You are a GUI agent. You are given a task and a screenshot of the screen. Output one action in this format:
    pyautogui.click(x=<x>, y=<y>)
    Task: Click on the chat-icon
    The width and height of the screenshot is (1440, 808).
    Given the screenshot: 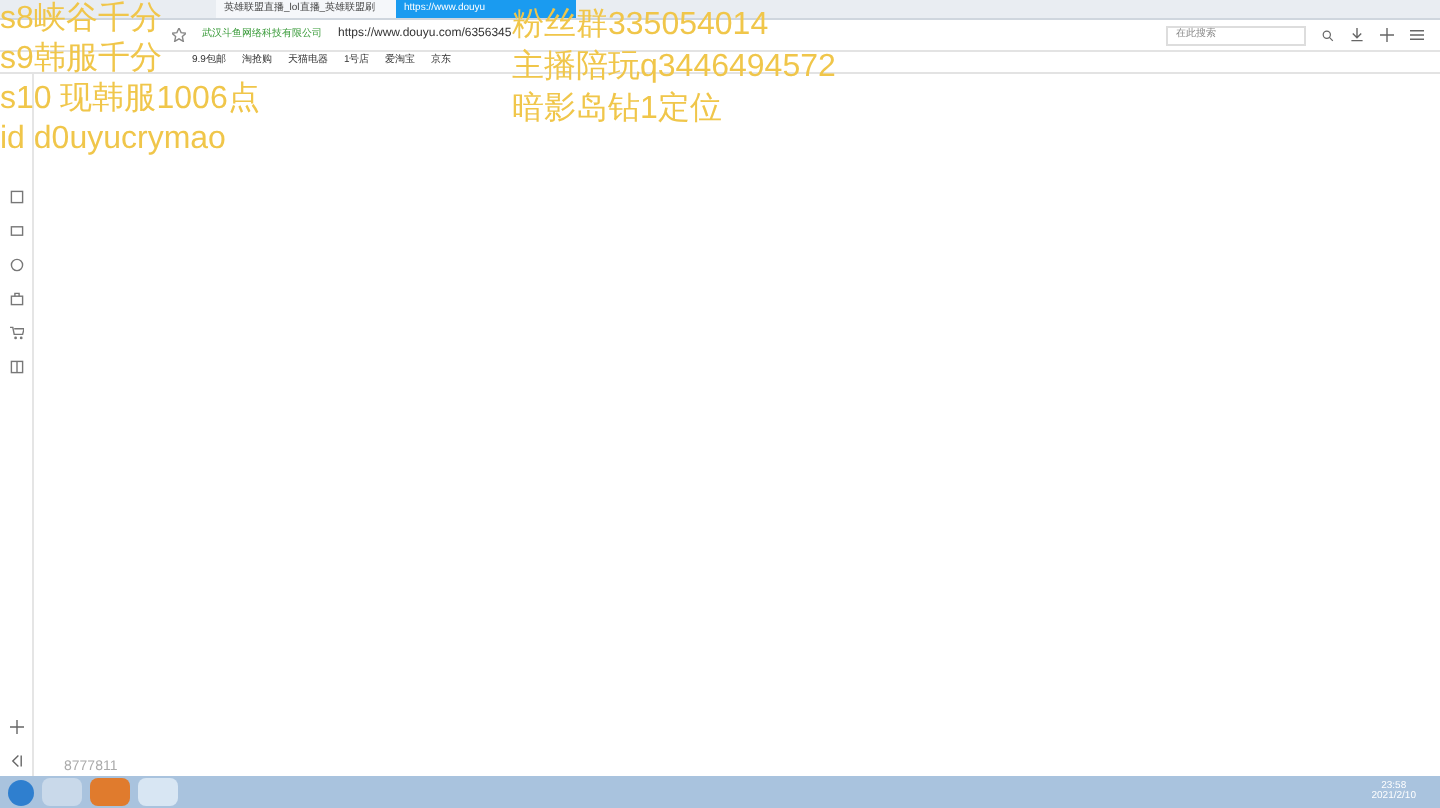 What is the action you would take?
    pyautogui.click(x=16, y=265)
    